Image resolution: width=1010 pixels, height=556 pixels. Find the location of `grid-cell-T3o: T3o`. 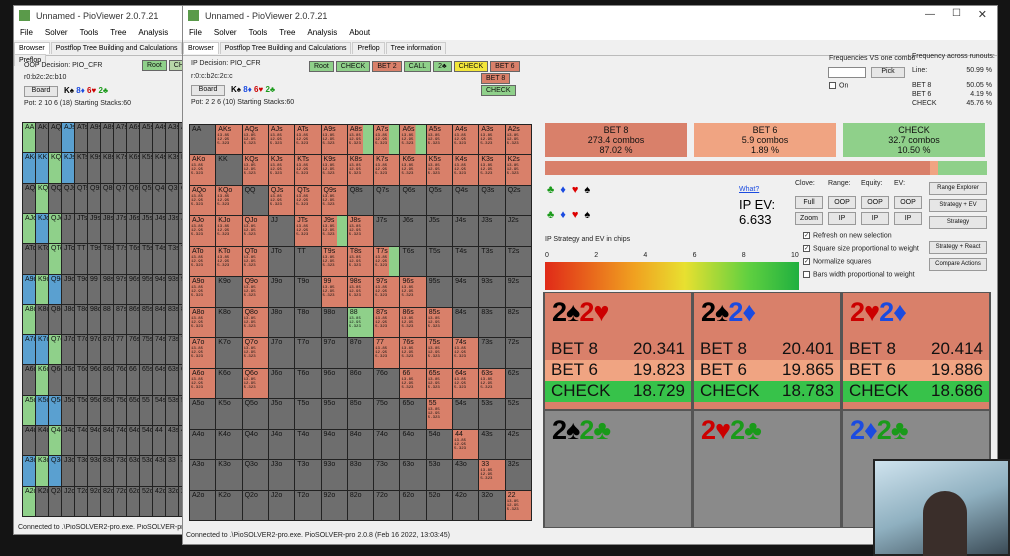

grid-cell-T3o: T3o is located at coordinates (308, 475).